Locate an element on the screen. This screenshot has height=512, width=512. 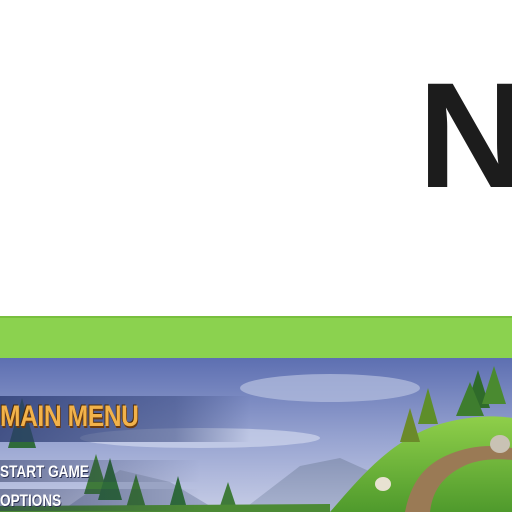
logo-text: N is located at coordinates (465, 135).